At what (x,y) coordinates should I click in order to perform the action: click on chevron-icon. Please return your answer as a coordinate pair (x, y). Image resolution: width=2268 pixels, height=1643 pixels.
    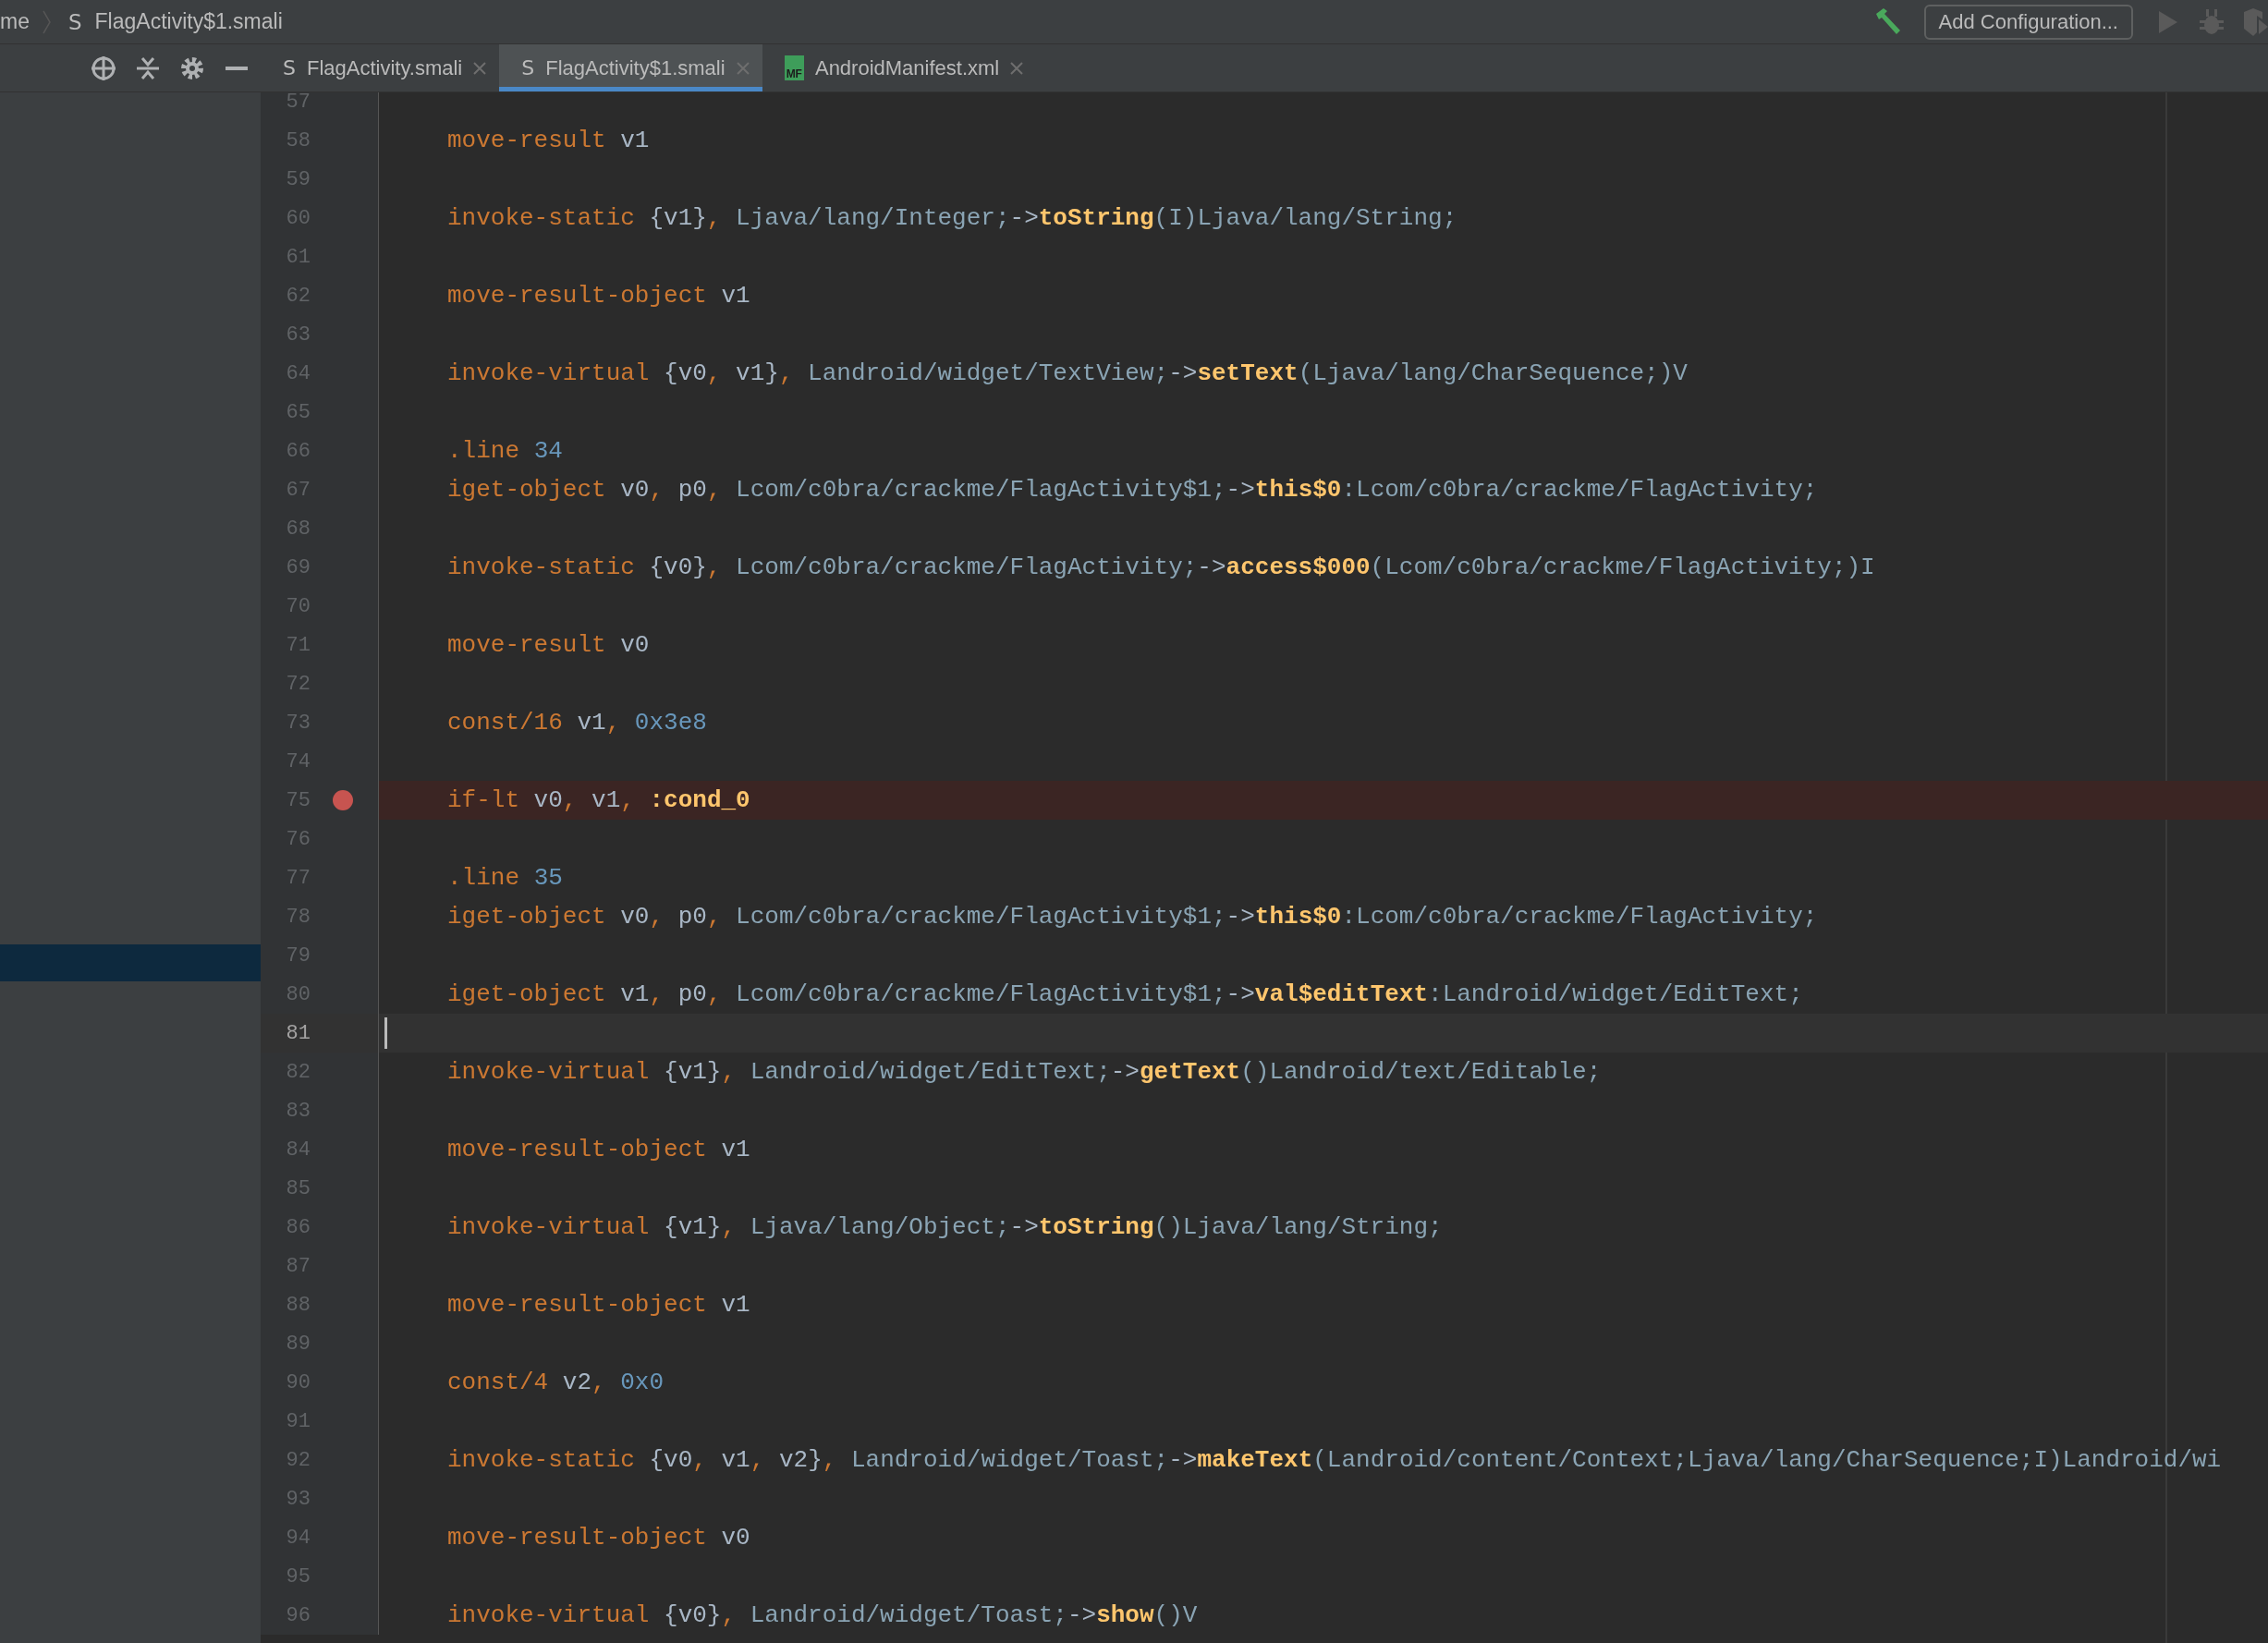
    Looking at the image, I should click on (47, 21).